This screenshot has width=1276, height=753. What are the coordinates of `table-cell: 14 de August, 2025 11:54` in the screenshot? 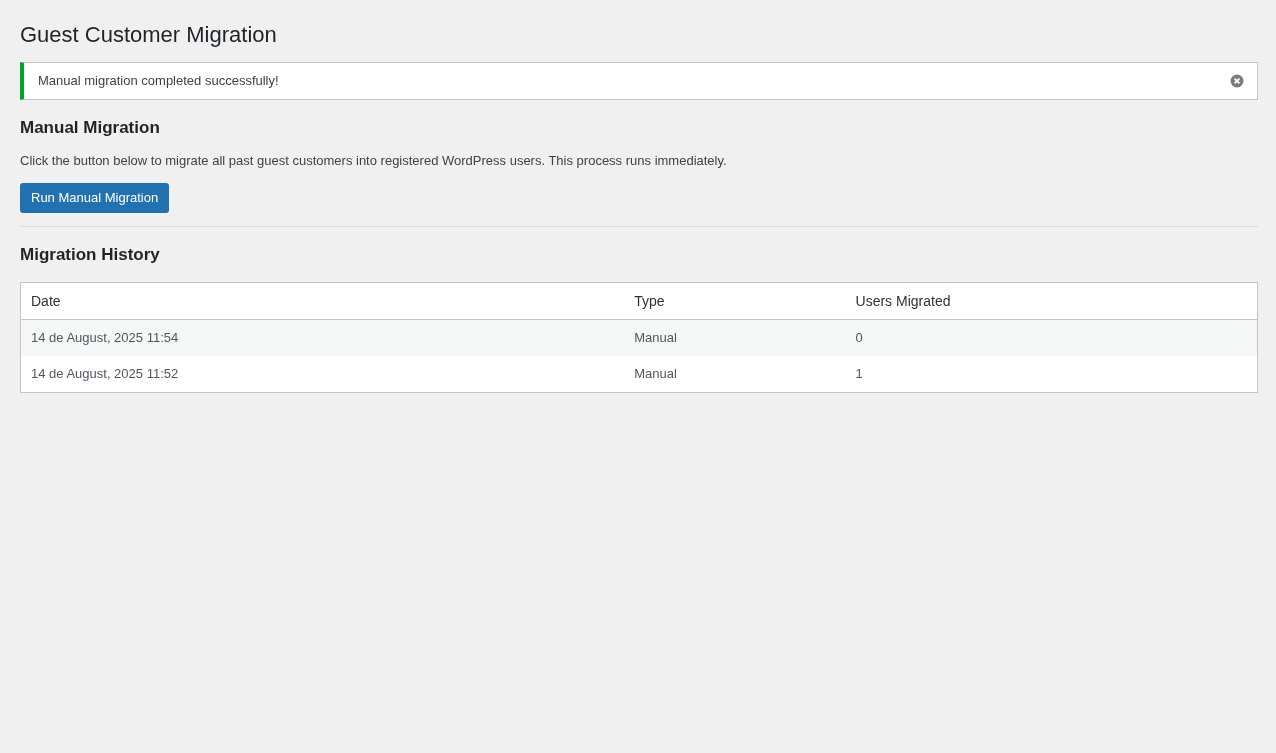 It's located at (322, 337).